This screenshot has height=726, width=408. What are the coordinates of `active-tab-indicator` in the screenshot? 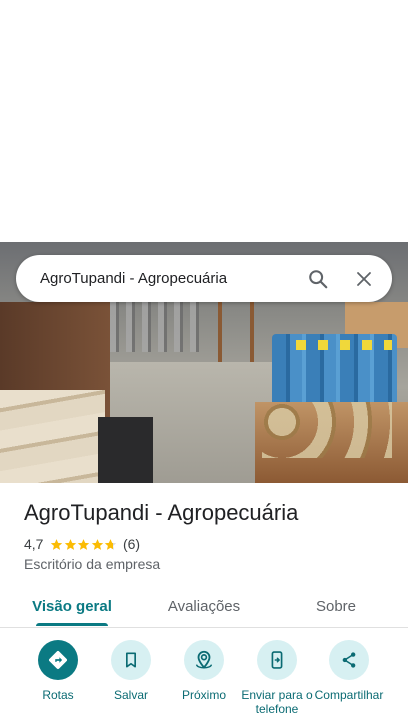 It's located at (72, 624).